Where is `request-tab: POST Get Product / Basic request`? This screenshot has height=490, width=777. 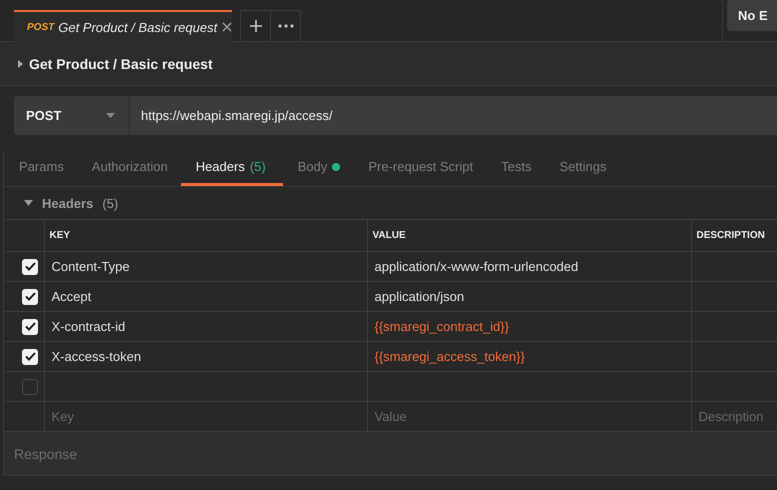
request-tab: POST Get Product / Basic request is located at coordinates (123, 26).